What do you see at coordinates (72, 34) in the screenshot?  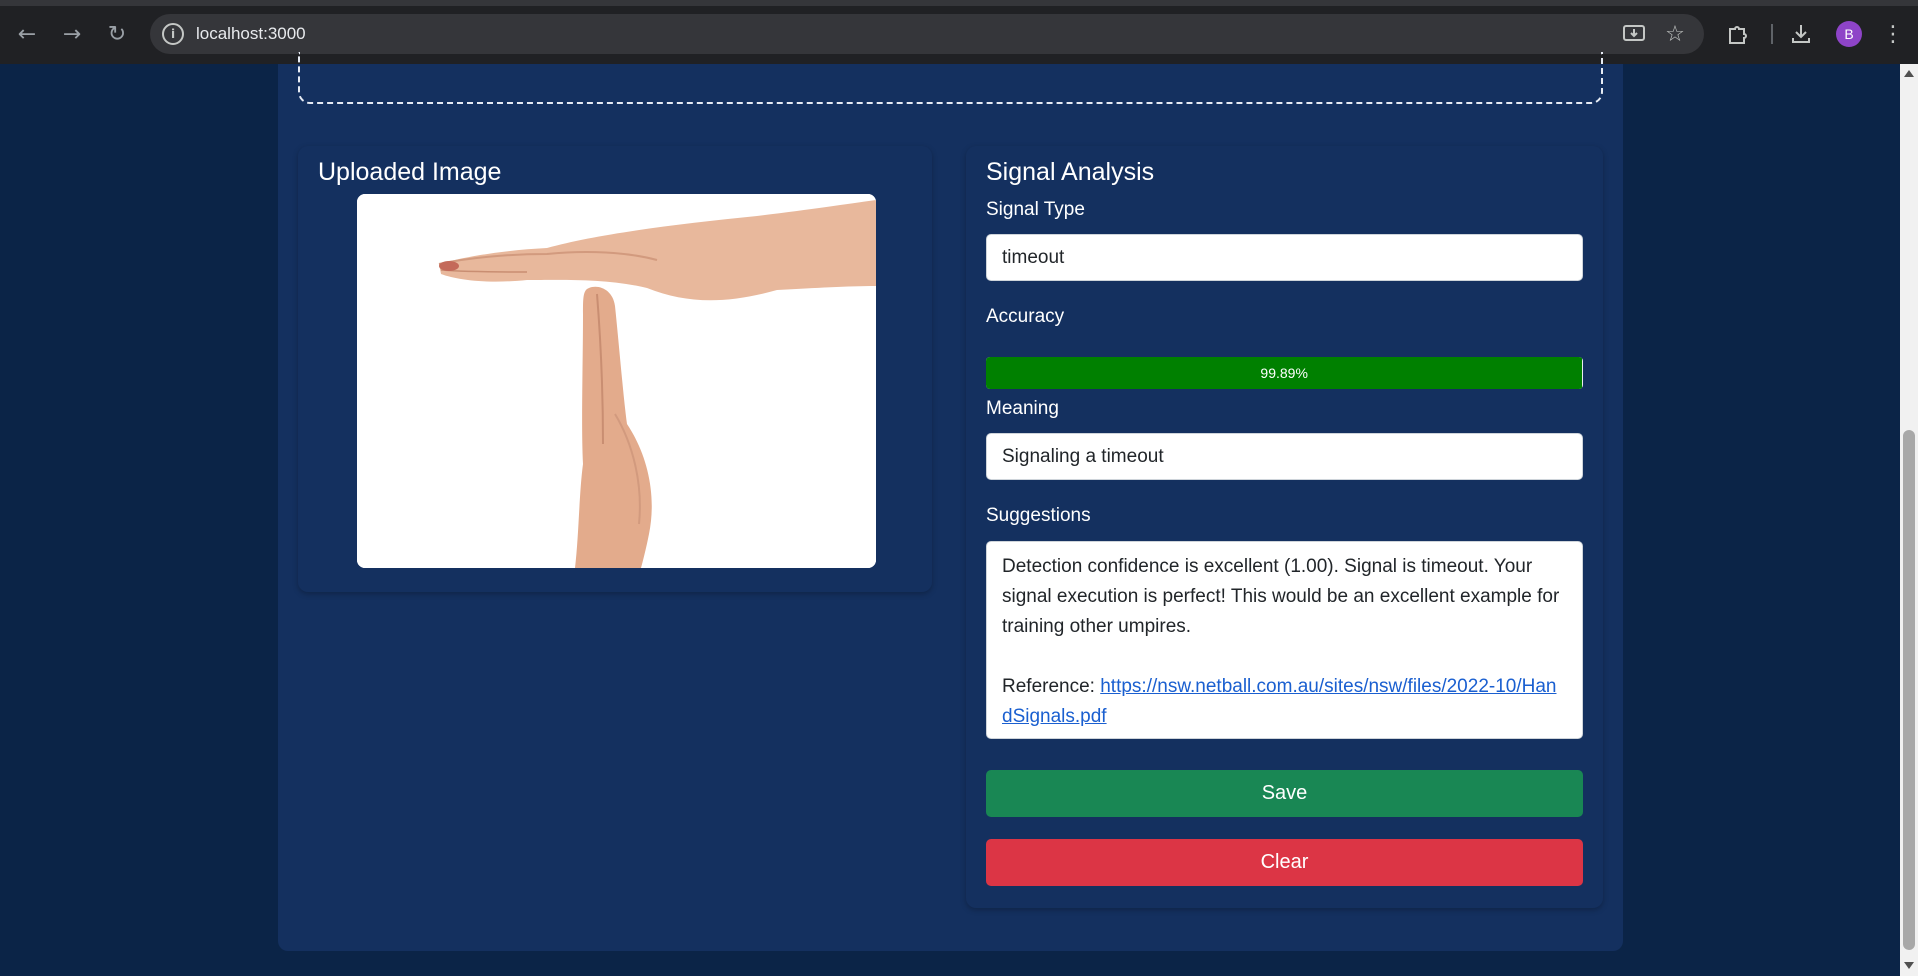 I see `forward-icon: →` at bounding box center [72, 34].